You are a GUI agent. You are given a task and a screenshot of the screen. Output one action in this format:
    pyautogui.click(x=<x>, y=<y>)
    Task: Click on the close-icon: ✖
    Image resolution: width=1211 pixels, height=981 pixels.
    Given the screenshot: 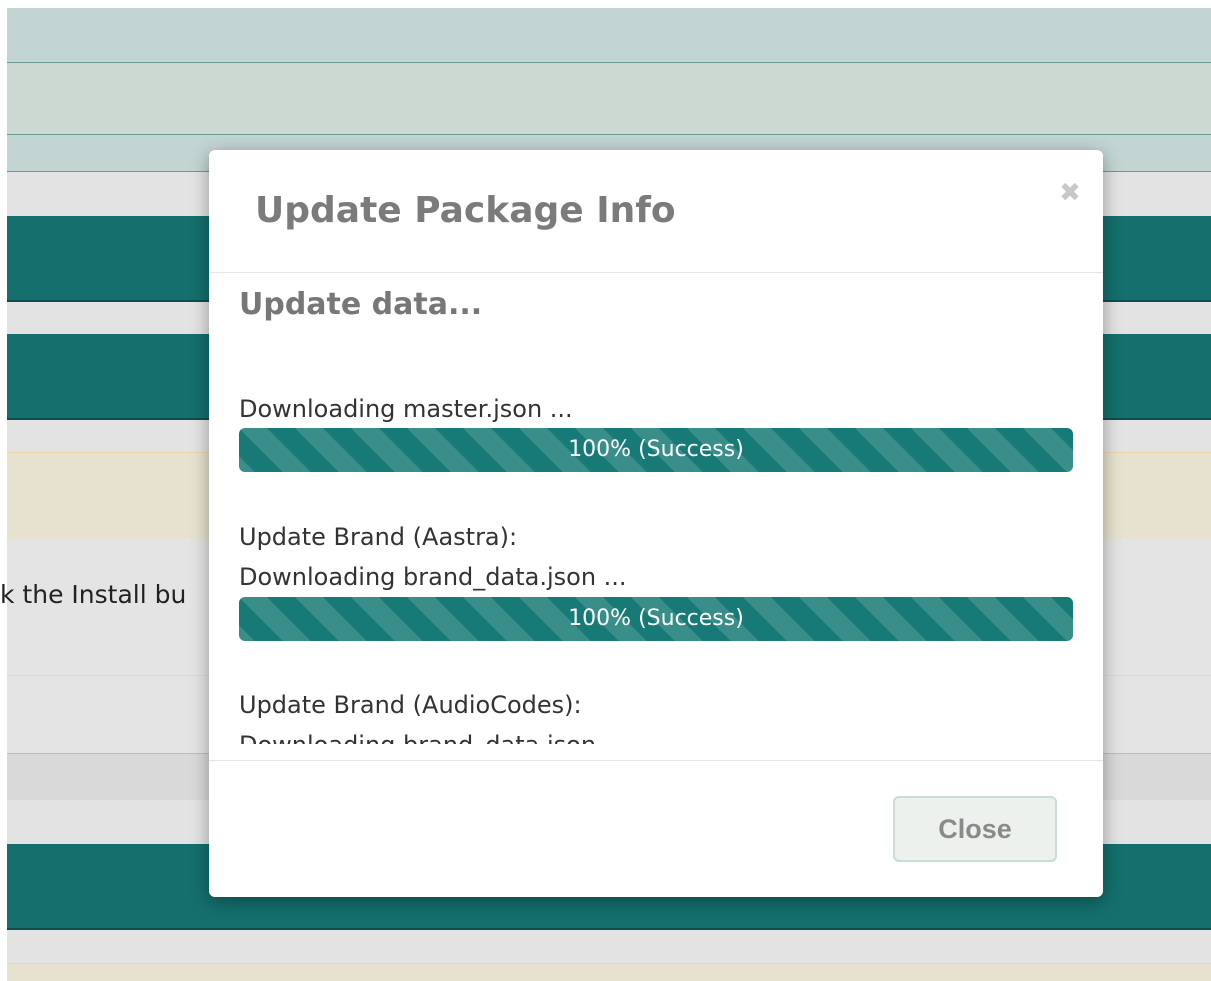 What is the action you would take?
    pyautogui.click(x=1070, y=193)
    